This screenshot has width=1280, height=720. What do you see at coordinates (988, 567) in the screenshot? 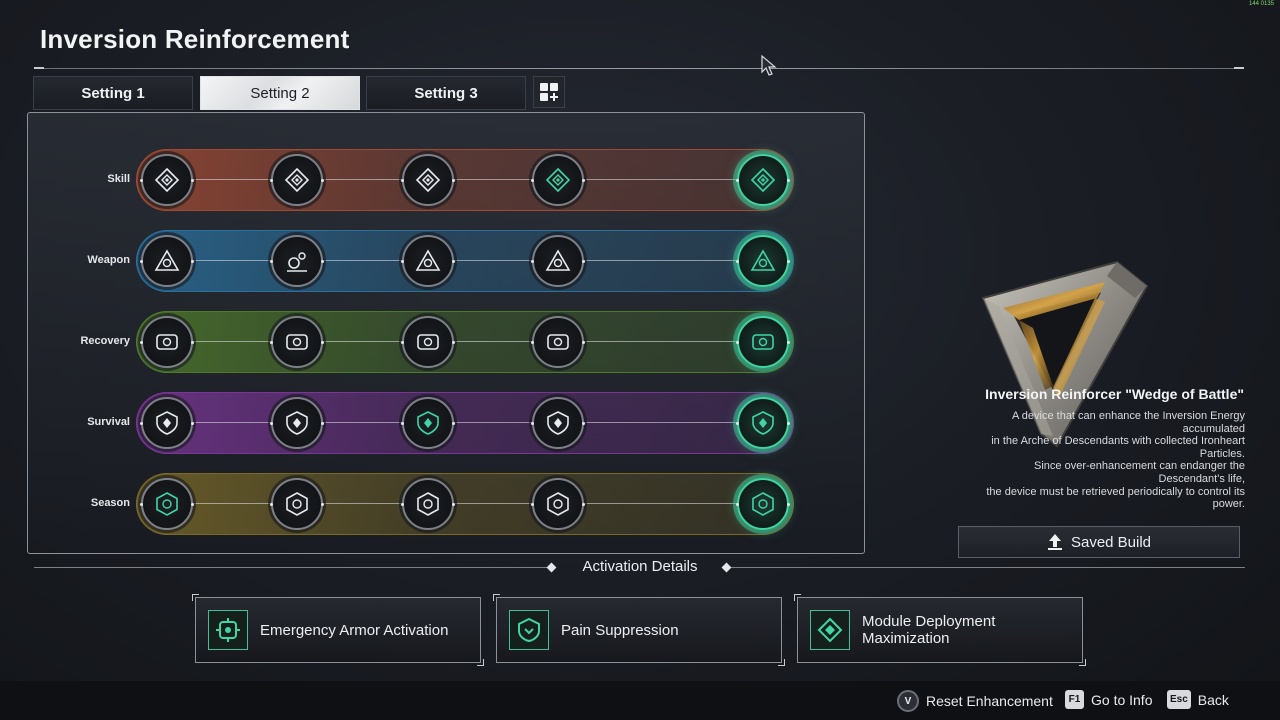
I see `activation-divider-right` at bounding box center [988, 567].